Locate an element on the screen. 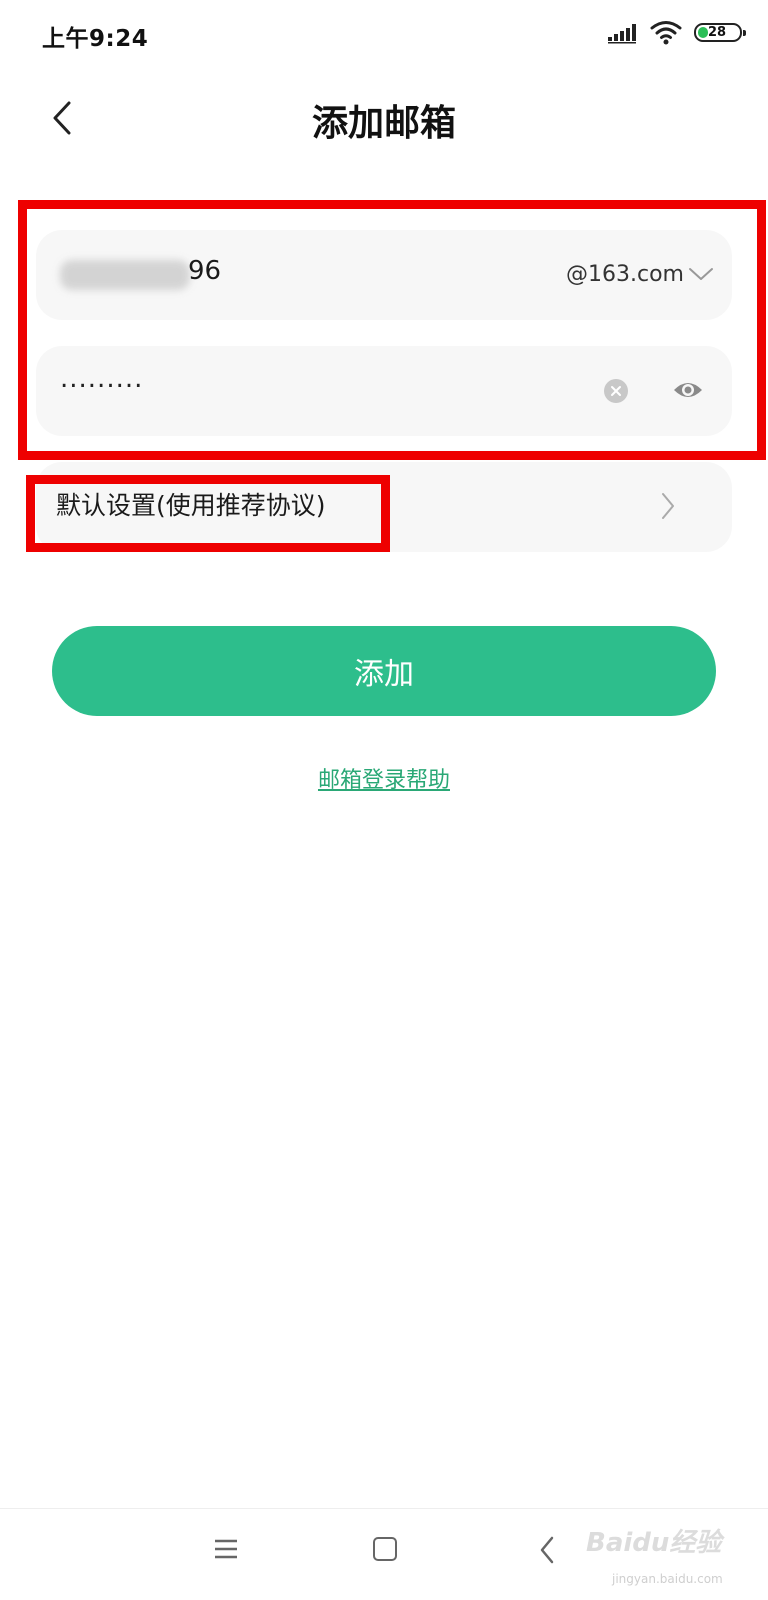  status-bar: 上午9:24 28 is located at coordinates (384, 32).